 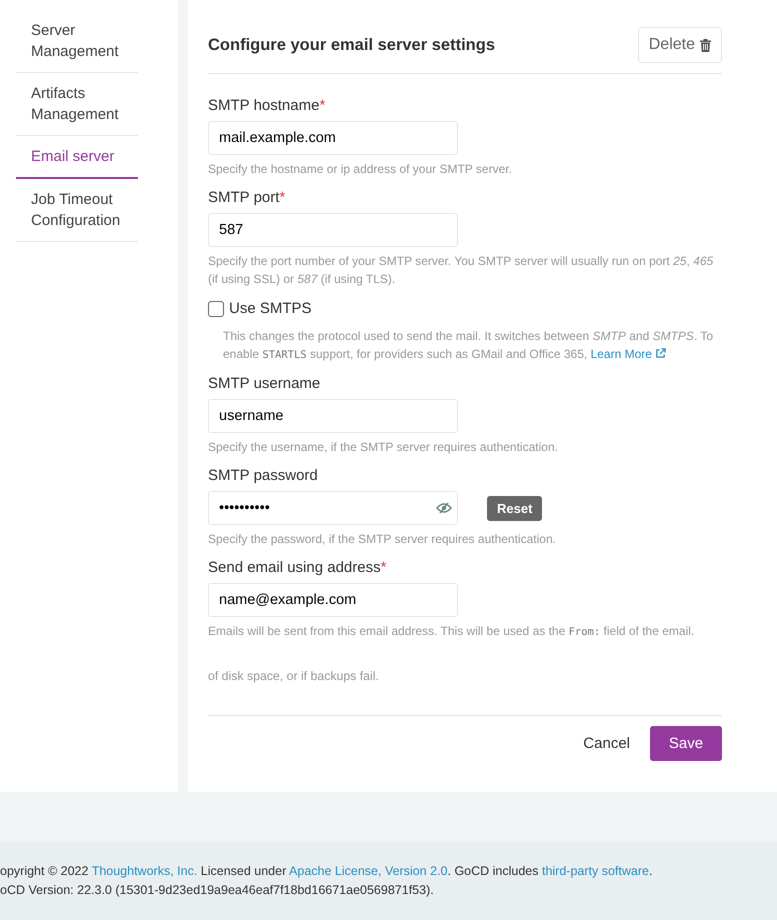 What do you see at coordinates (452, 631) in the screenshot?
I see `help-text: Emails will be sent from this email address. This will be used as the From: field of the email.` at bounding box center [452, 631].